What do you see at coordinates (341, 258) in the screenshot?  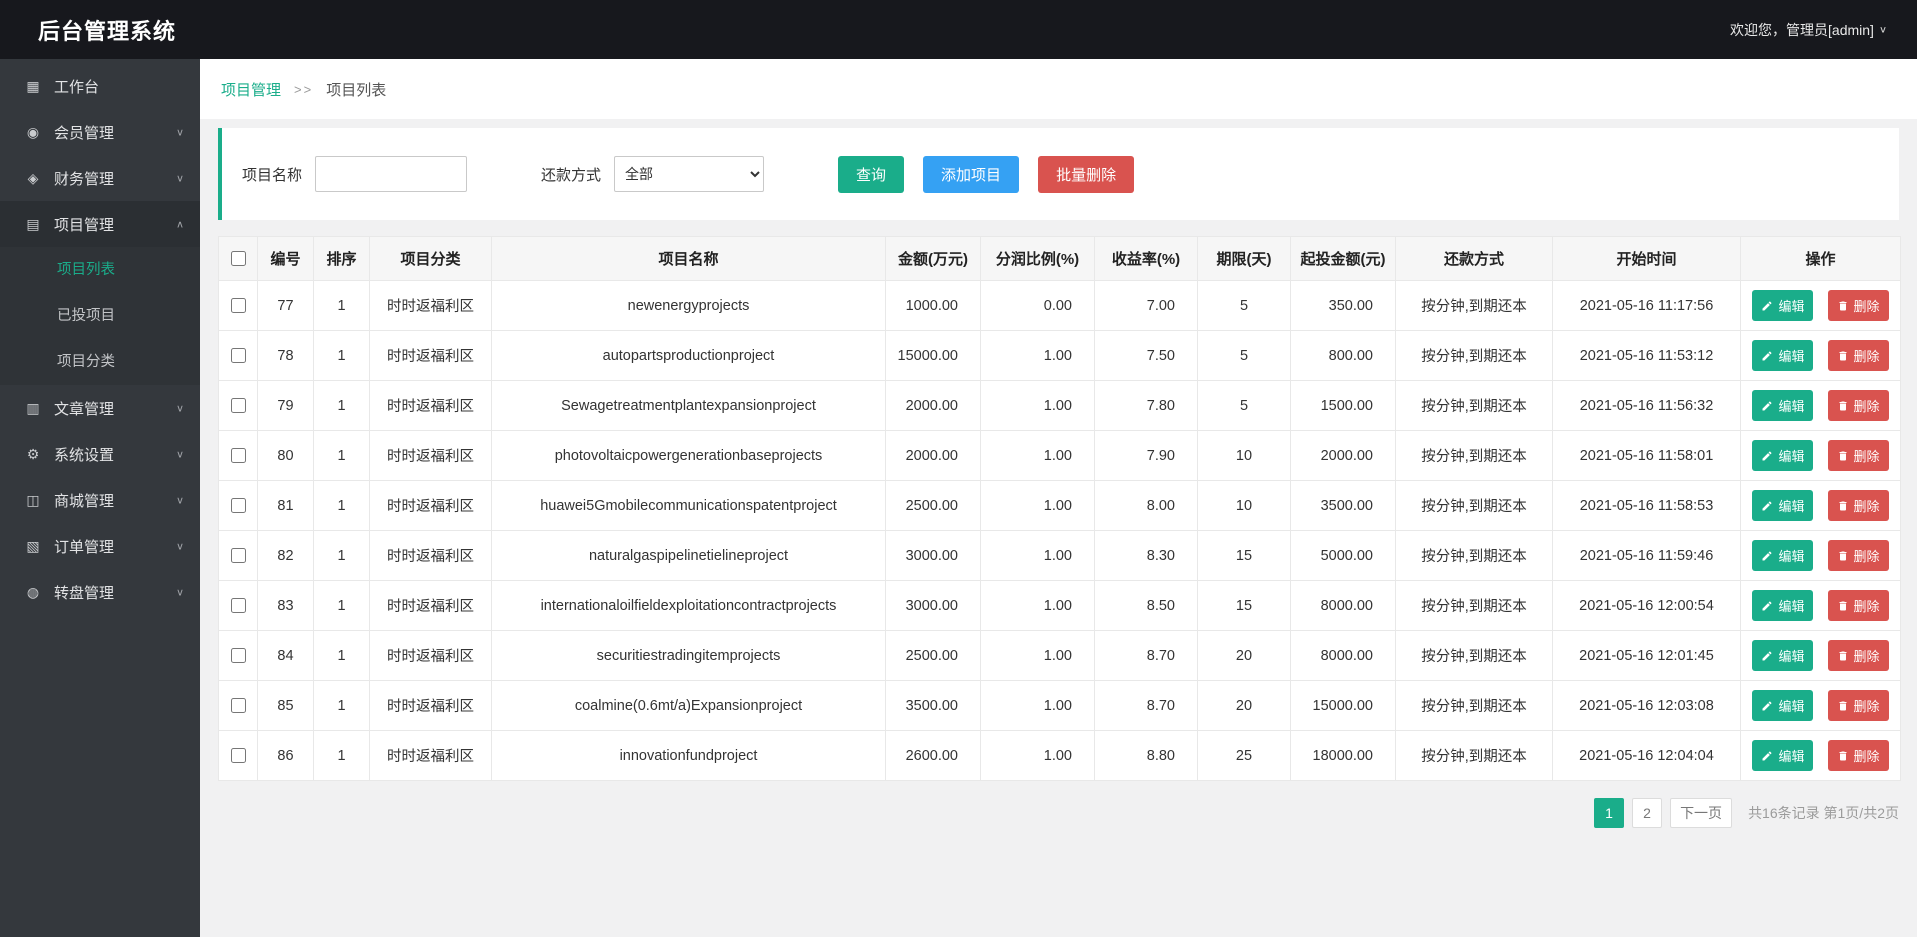 I see `column-header: 排序` at bounding box center [341, 258].